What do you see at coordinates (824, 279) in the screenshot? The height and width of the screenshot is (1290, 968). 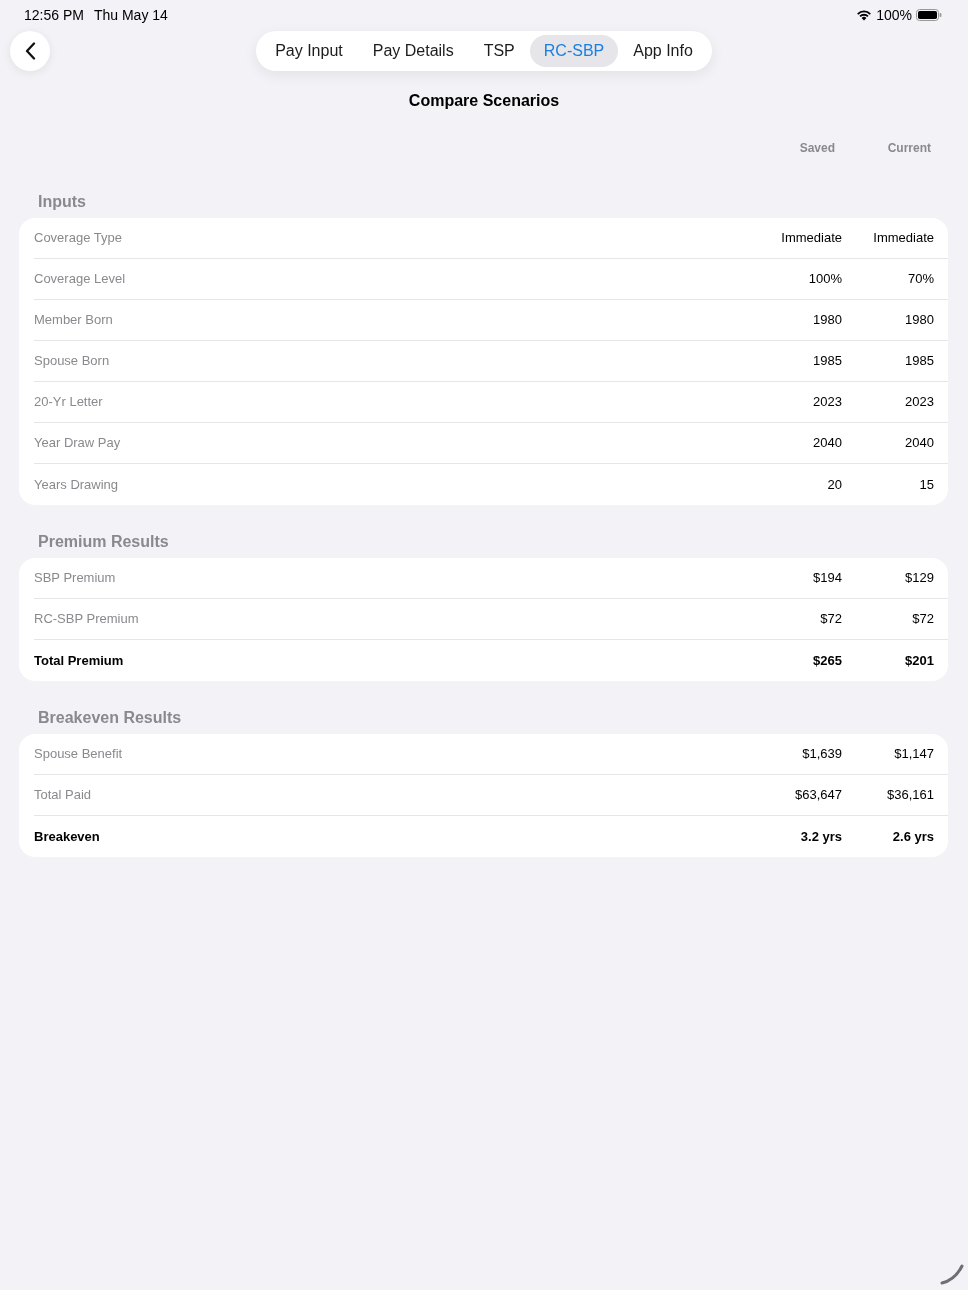 I see `value-cell-text: 100%` at bounding box center [824, 279].